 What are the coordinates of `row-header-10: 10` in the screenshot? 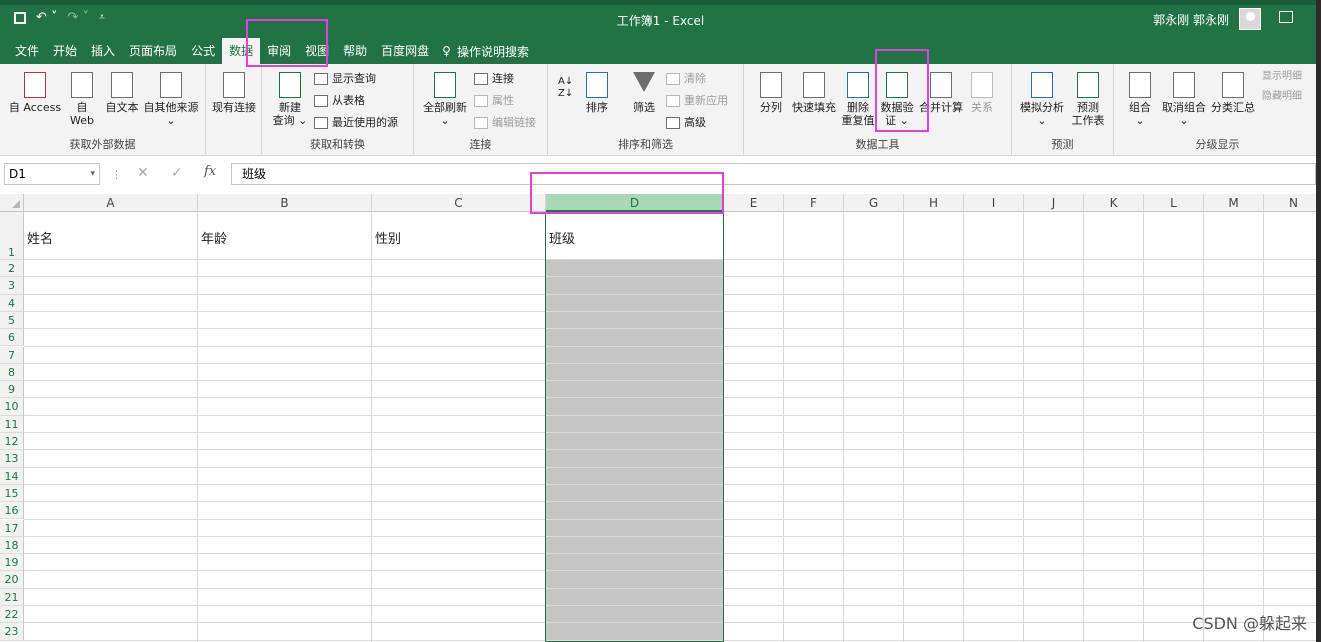 It's located at (12, 407).